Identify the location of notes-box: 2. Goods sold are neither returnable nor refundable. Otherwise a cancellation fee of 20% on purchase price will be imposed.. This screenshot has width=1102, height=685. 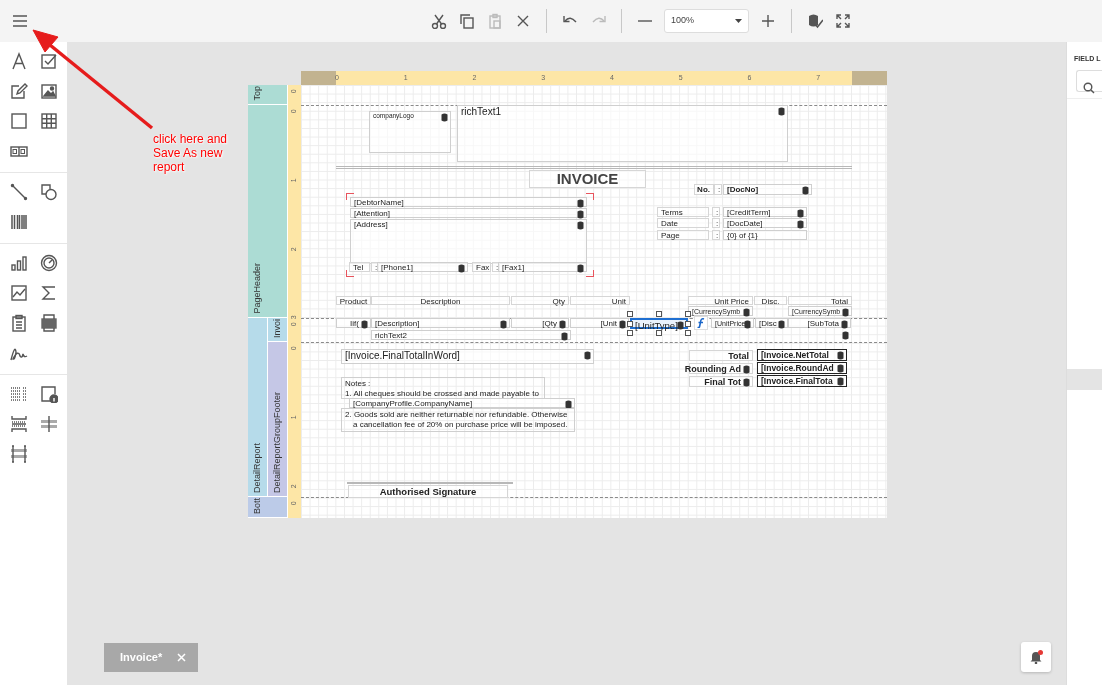
(458, 420).